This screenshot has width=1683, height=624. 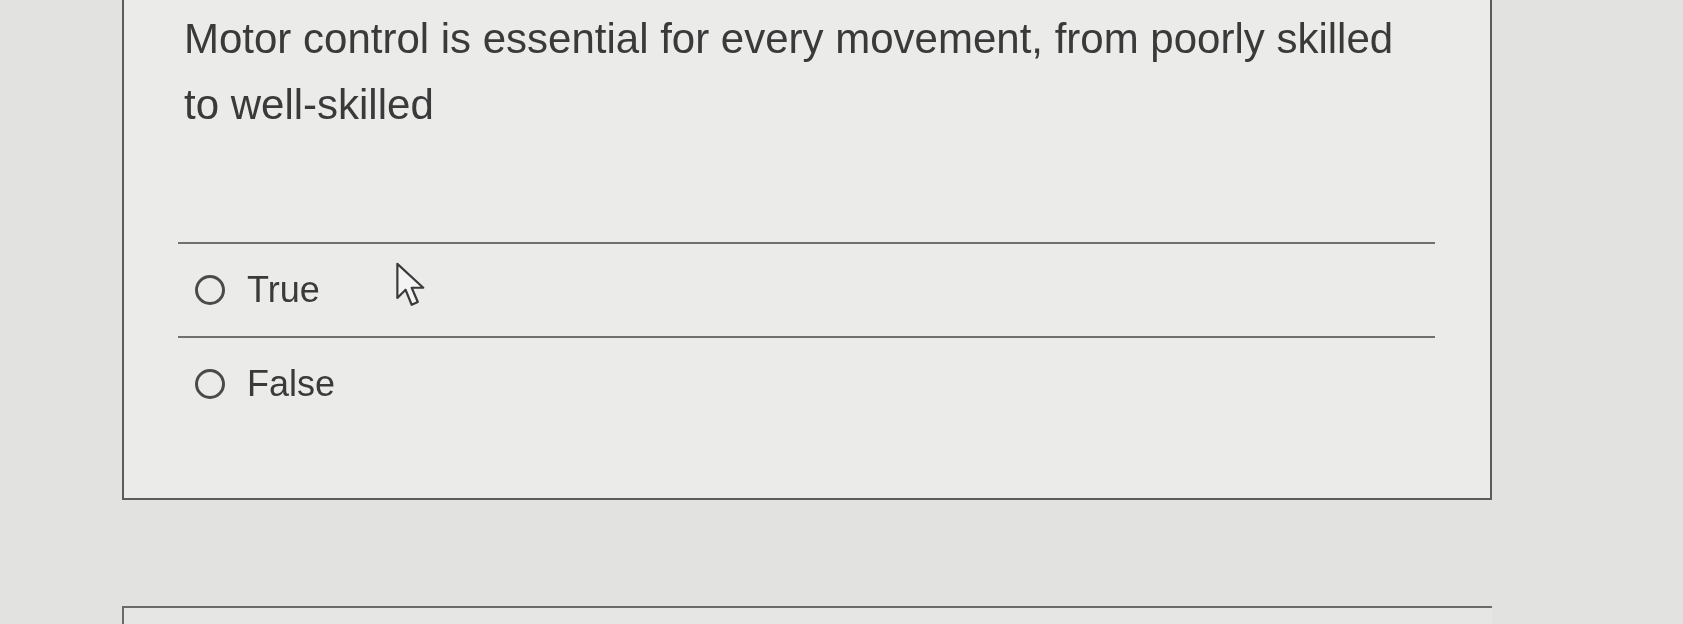 I want to click on question-text: Motor control is essential for every movement, from poorly skilled to well-skilled, so click(x=789, y=72).